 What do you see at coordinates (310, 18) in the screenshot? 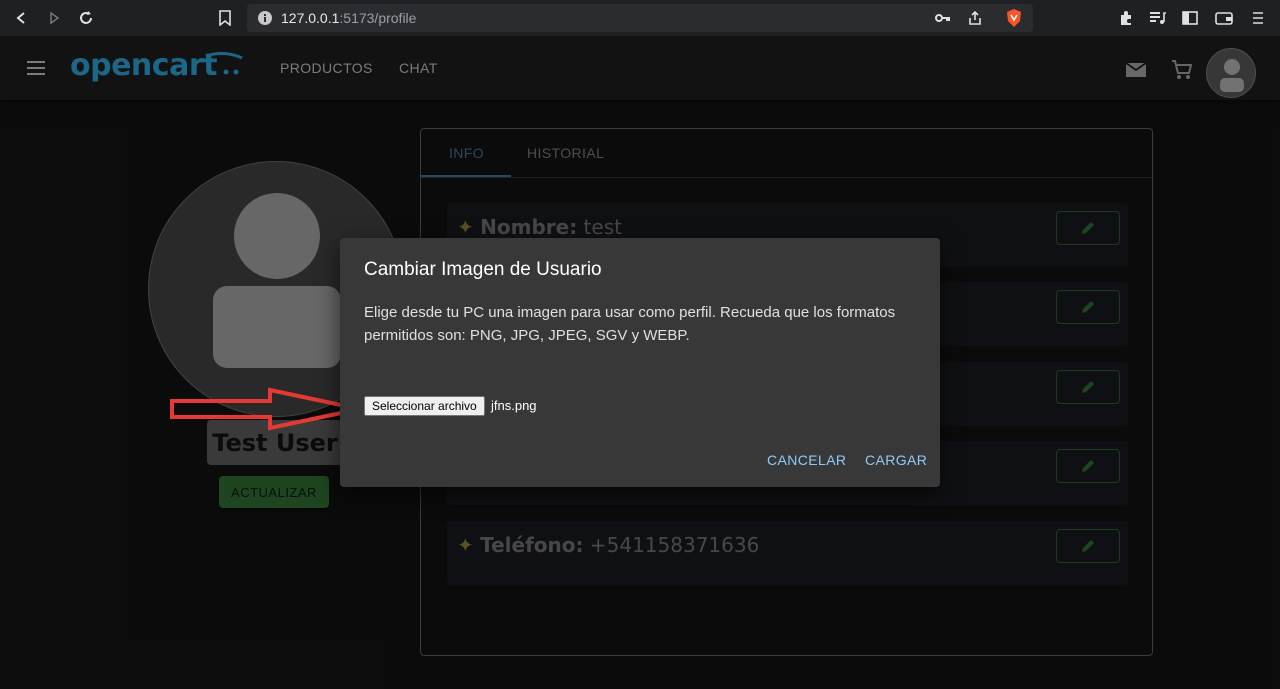
I see `url-host: 127.0.0.1` at bounding box center [310, 18].